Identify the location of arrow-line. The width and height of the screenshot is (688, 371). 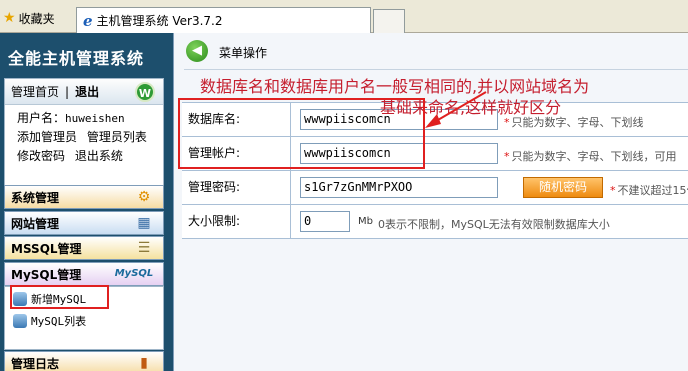
(458, 108).